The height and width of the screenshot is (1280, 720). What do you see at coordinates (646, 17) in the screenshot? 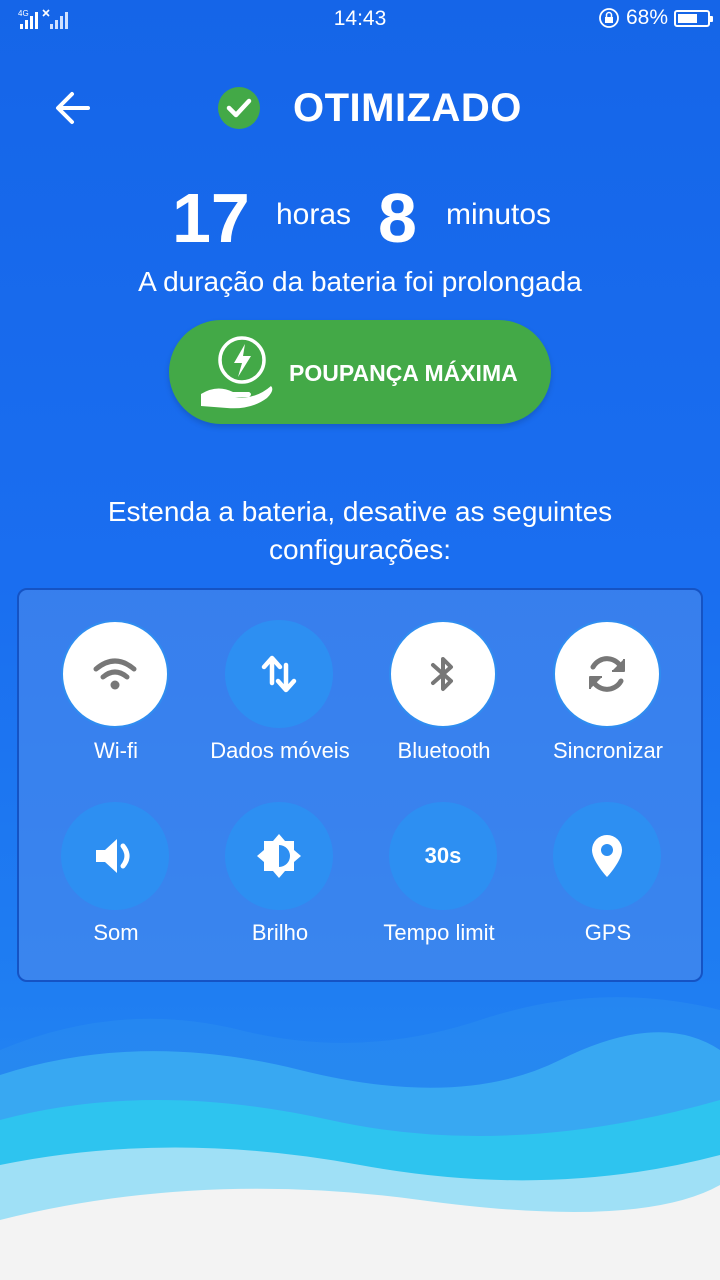
I see `battery-percent: 68%` at bounding box center [646, 17].